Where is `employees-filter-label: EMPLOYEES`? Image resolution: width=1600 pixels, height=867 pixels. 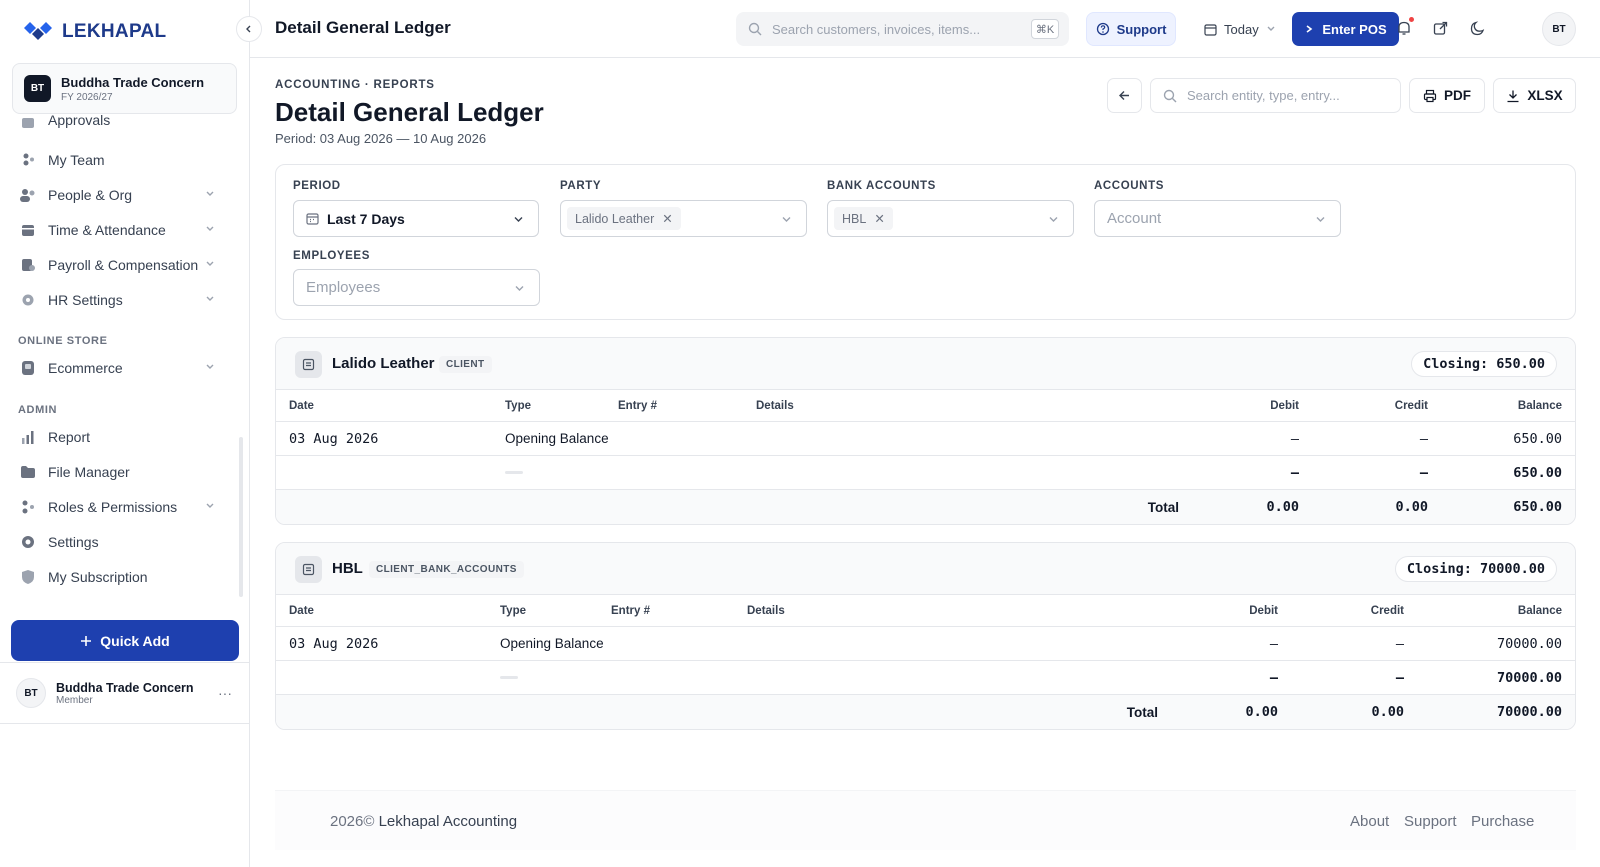 employees-filter-label: EMPLOYEES is located at coordinates (331, 256).